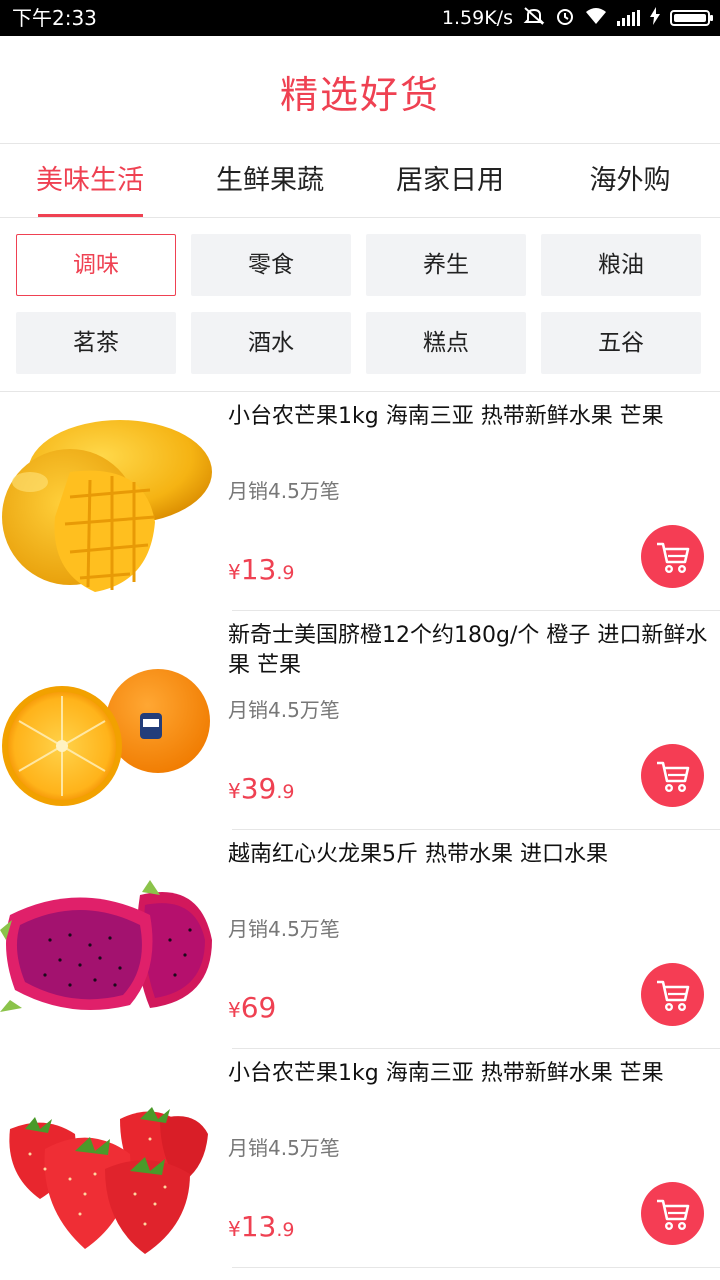 The image size is (720, 1280). I want to click on alarm-icon, so click(565, 18).